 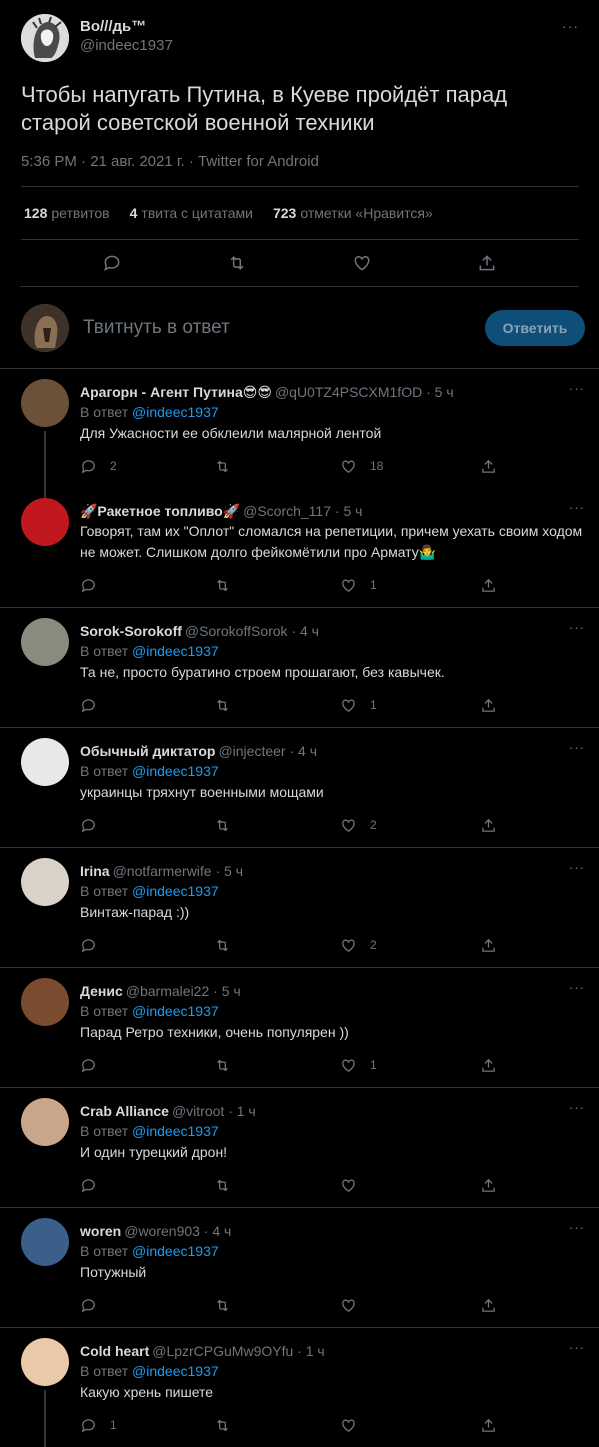 I want to click on reply-author-handle: @SorokoffSorok, so click(x=236, y=631).